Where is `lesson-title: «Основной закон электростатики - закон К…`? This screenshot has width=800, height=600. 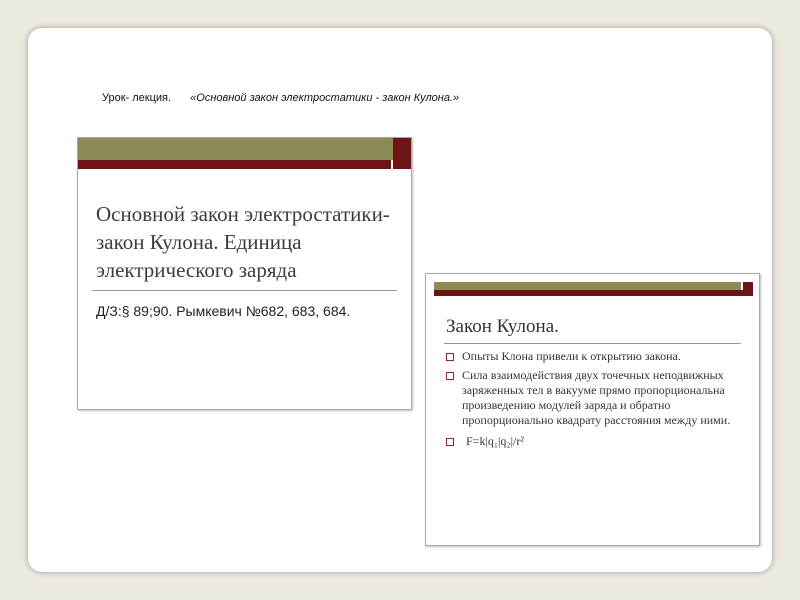
lesson-title: «Основной закон электростатики - закон К… is located at coordinates (325, 98).